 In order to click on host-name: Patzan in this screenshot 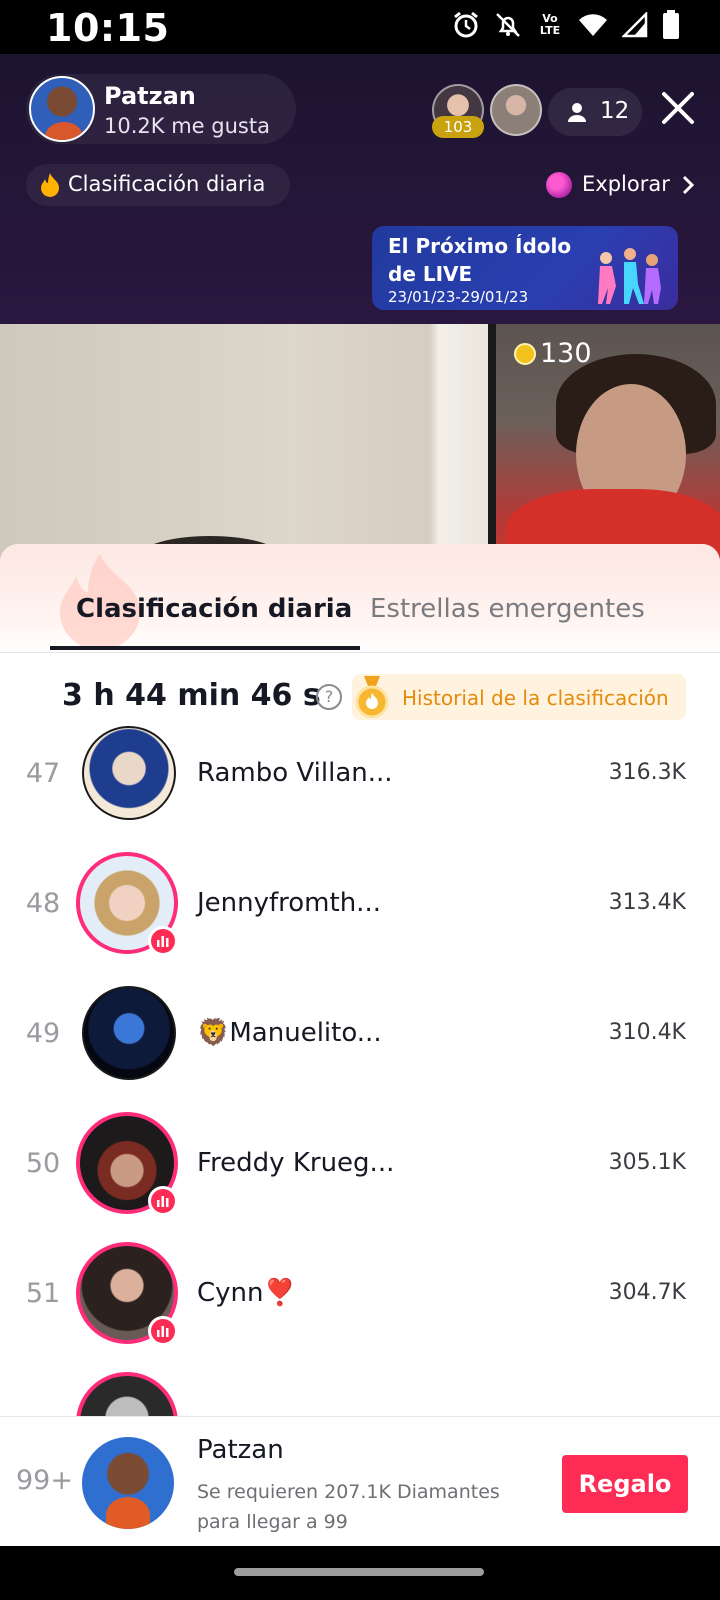, I will do `click(150, 96)`.